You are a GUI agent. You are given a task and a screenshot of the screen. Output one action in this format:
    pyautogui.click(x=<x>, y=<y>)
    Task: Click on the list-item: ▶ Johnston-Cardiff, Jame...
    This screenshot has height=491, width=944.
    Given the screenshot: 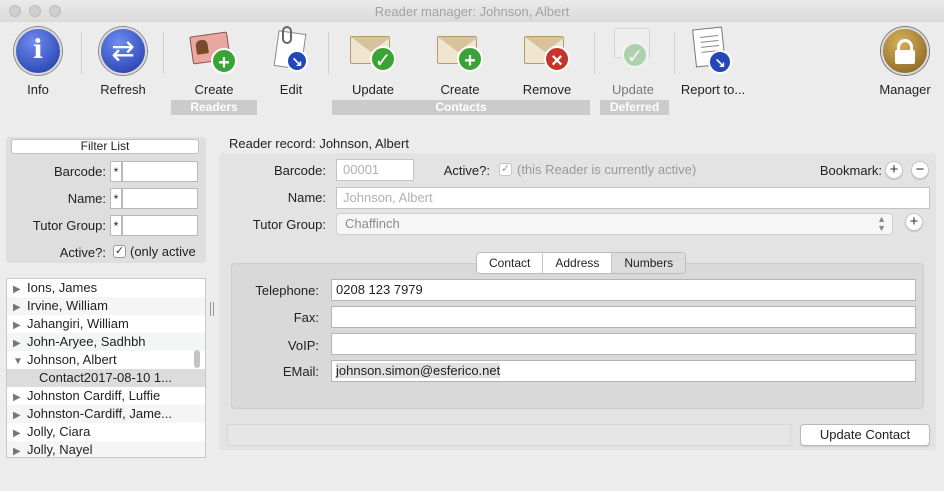 What is the action you would take?
    pyautogui.click(x=106, y=414)
    